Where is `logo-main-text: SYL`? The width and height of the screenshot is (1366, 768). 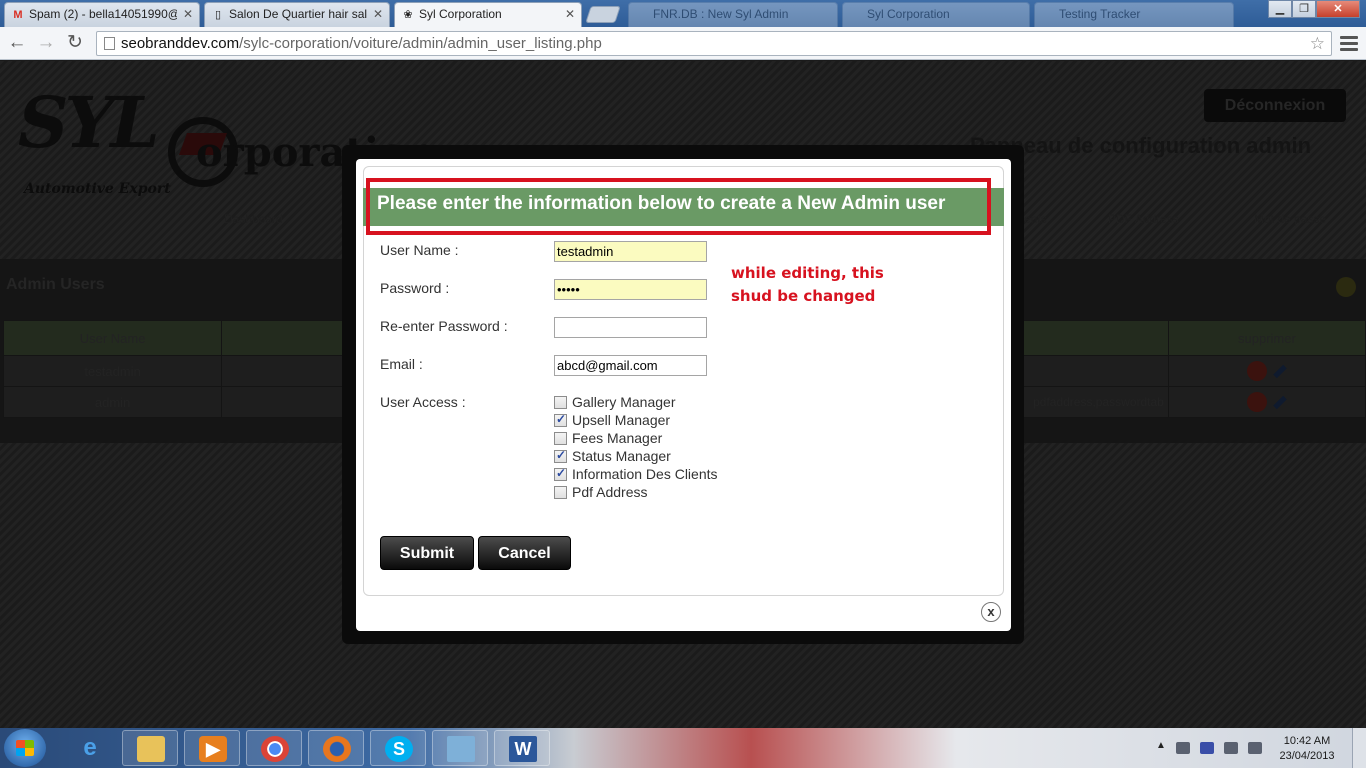 logo-main-text: SYL is located at coordinates (89, 122).